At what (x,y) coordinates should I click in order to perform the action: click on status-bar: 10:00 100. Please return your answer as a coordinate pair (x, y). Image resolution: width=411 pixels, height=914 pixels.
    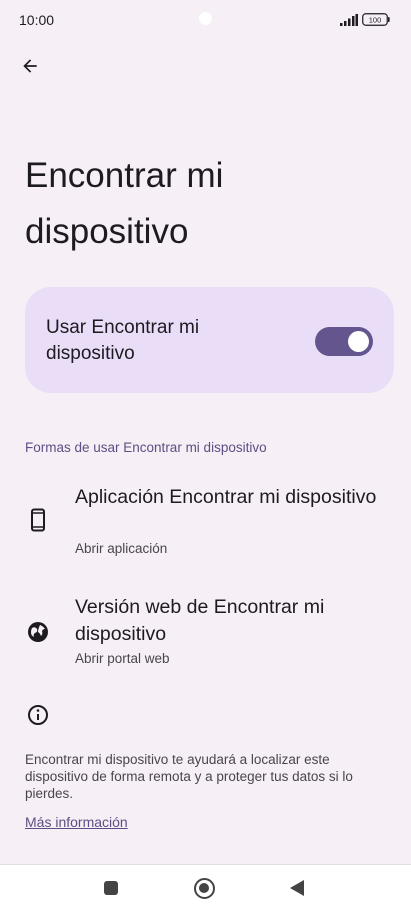
    Looking at the image, I should click on (205, 20).